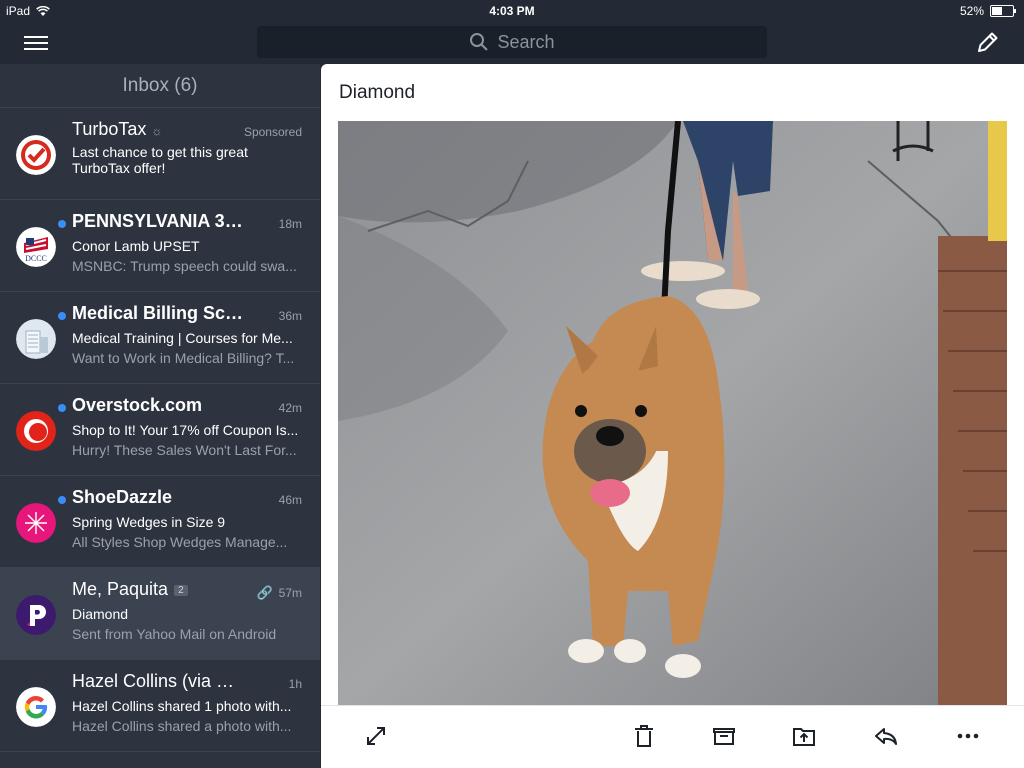  I want to click on paquita-avatar-icon, so click(36, 615).